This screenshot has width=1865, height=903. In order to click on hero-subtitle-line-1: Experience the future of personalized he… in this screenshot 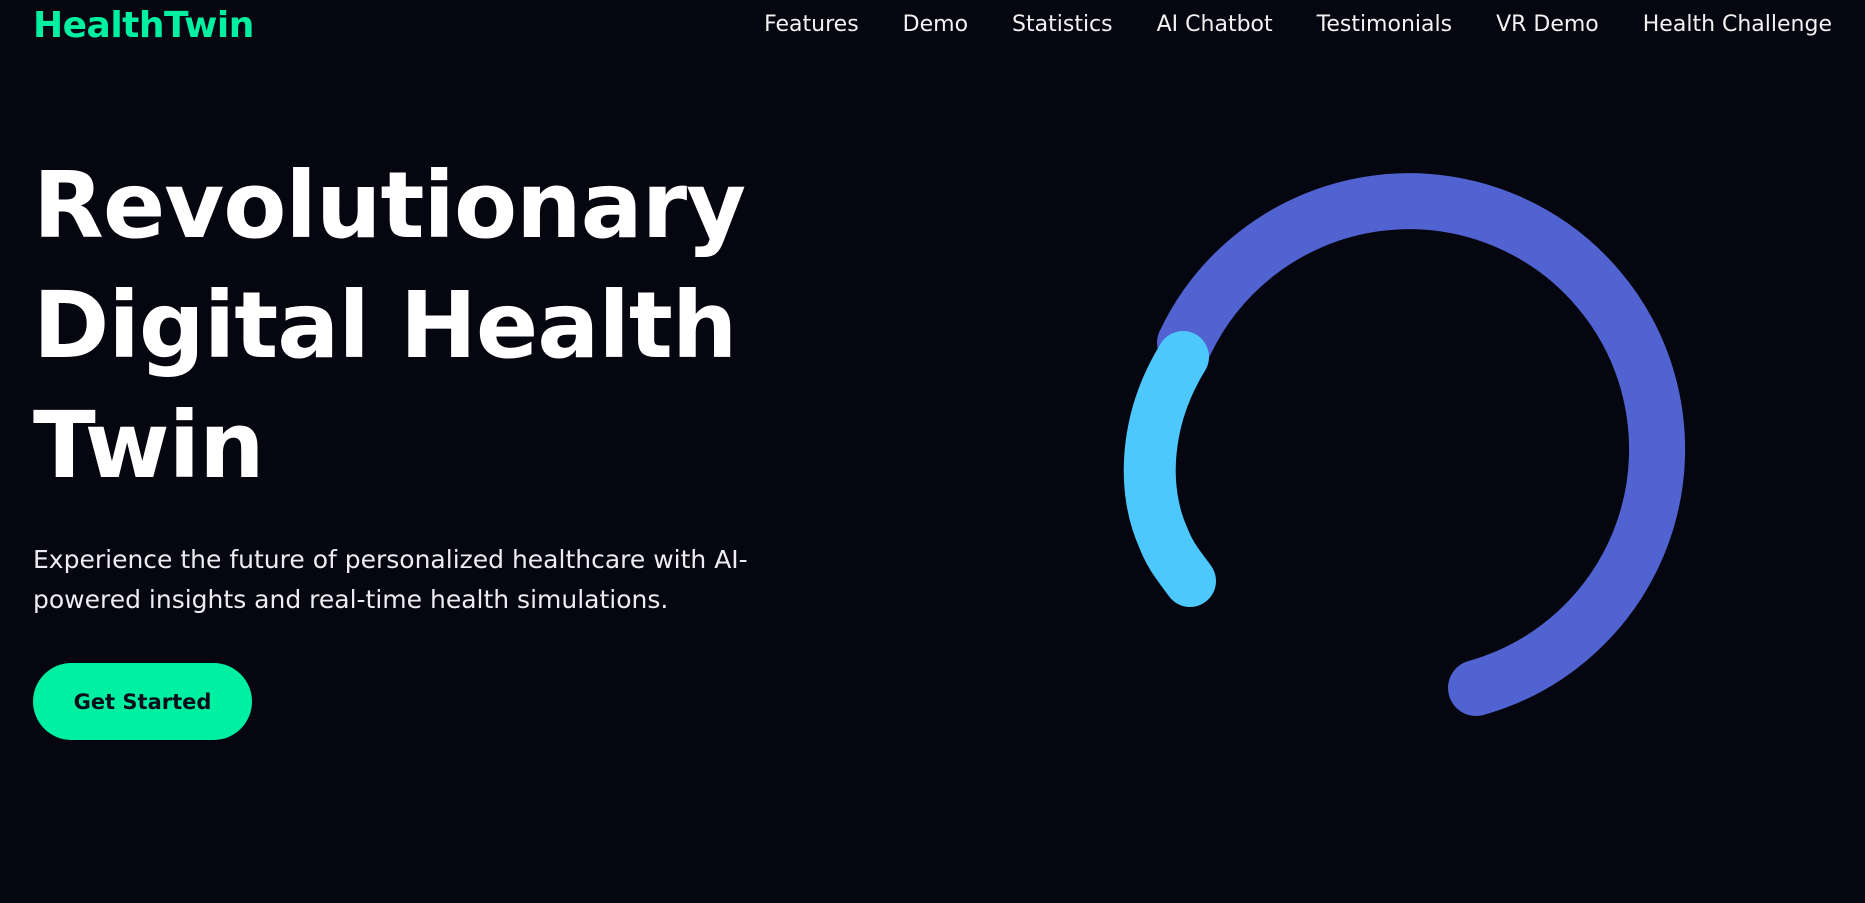, I will do `click(390, 559)`.